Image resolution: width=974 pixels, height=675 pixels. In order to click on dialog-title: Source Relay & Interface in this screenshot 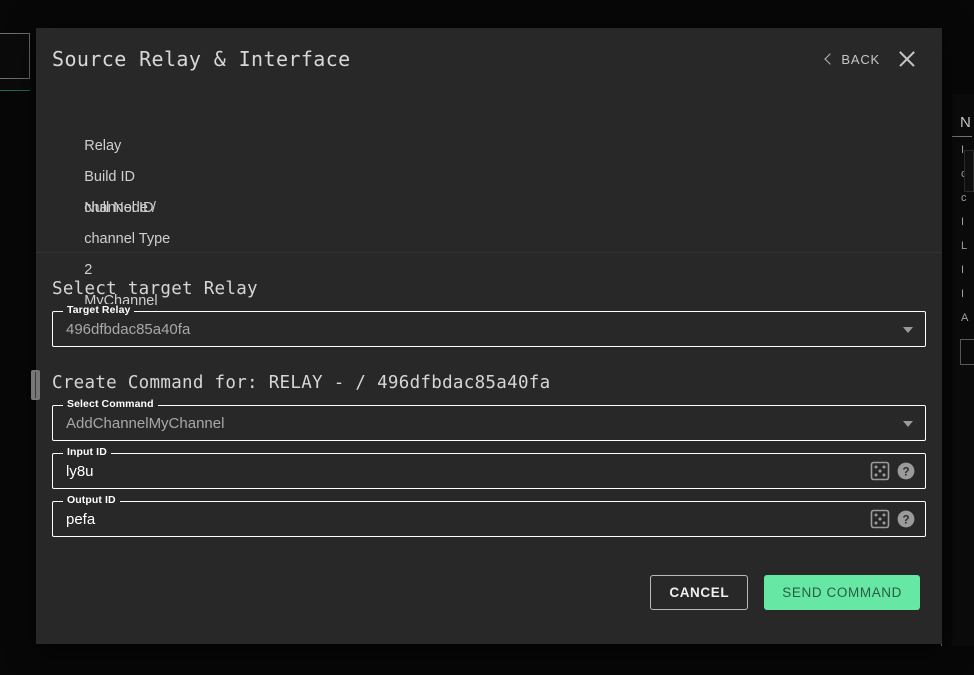, I will do `click(201, 59)`.